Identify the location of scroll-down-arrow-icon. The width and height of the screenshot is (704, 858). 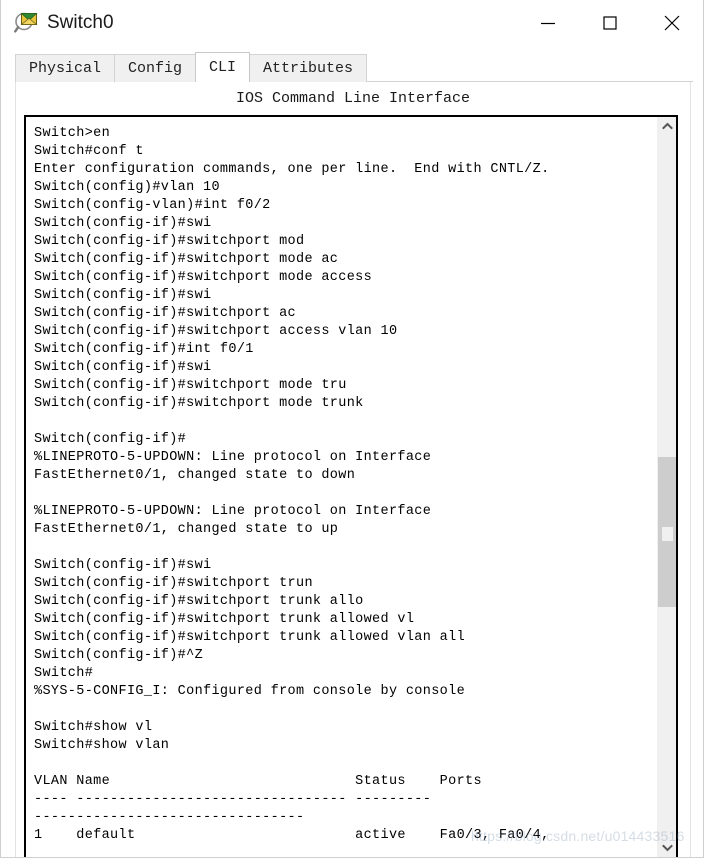
(667, 847).